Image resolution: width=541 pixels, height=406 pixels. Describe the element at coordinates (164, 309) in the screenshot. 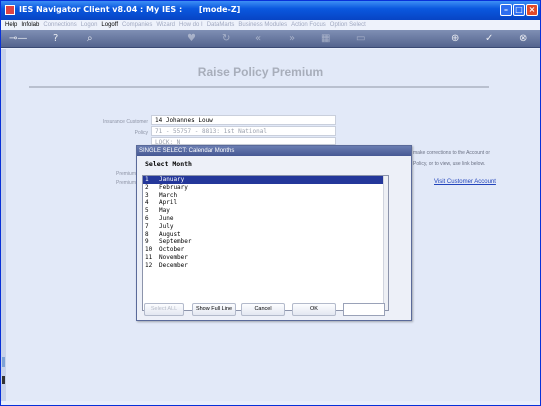

I see `select-all-button: Select ALL` at that location.